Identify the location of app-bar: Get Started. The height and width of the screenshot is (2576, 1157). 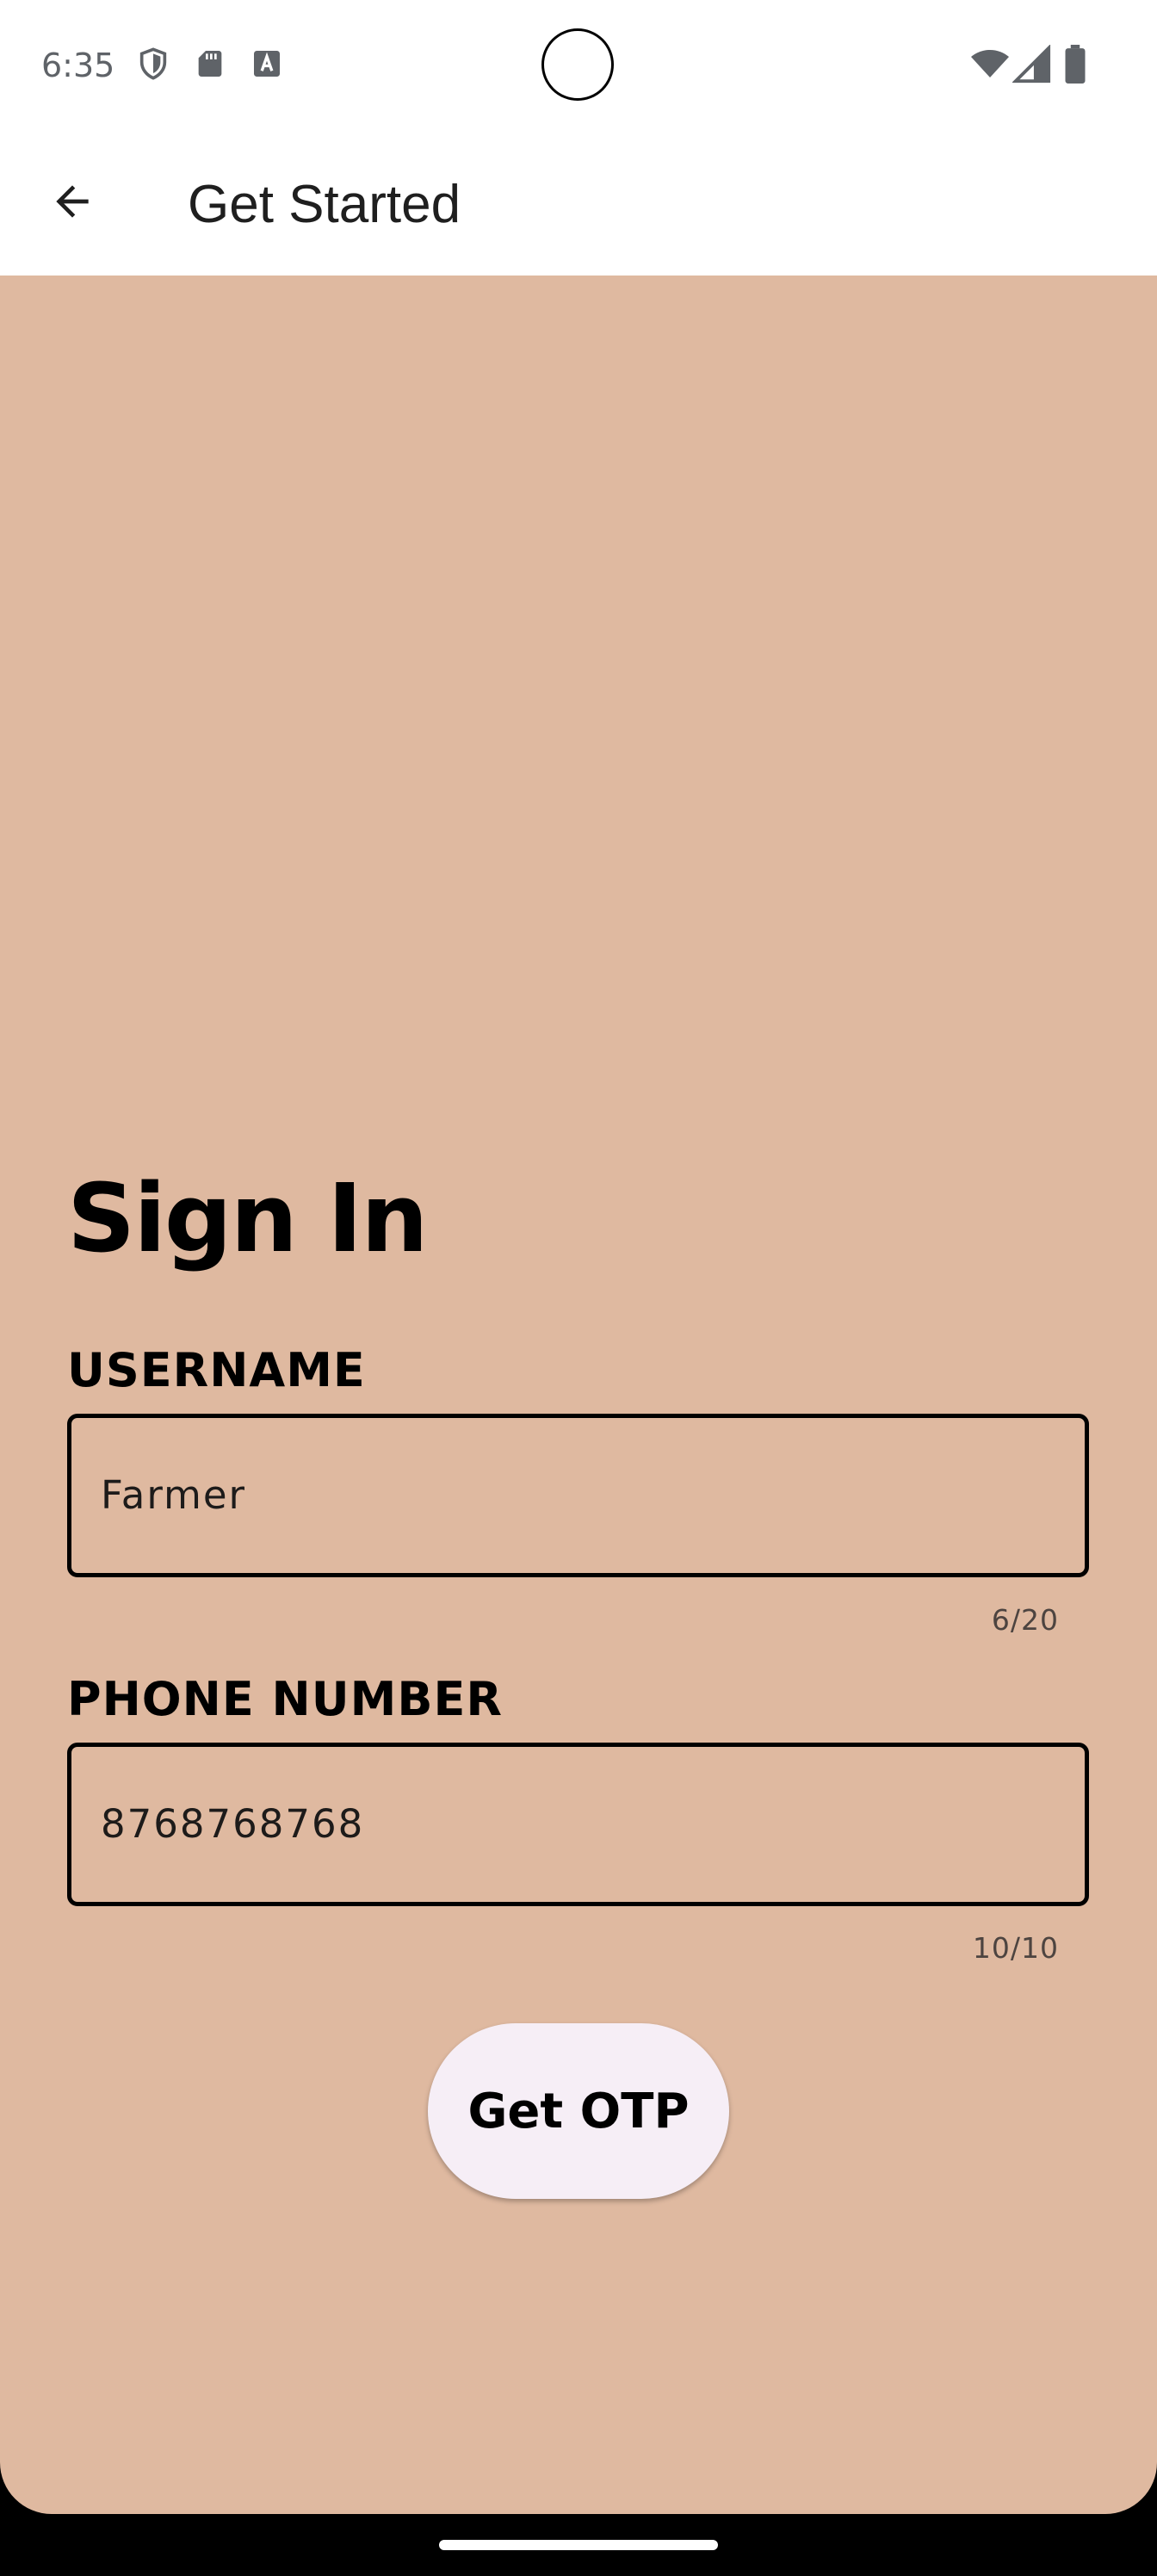
(579, 204).